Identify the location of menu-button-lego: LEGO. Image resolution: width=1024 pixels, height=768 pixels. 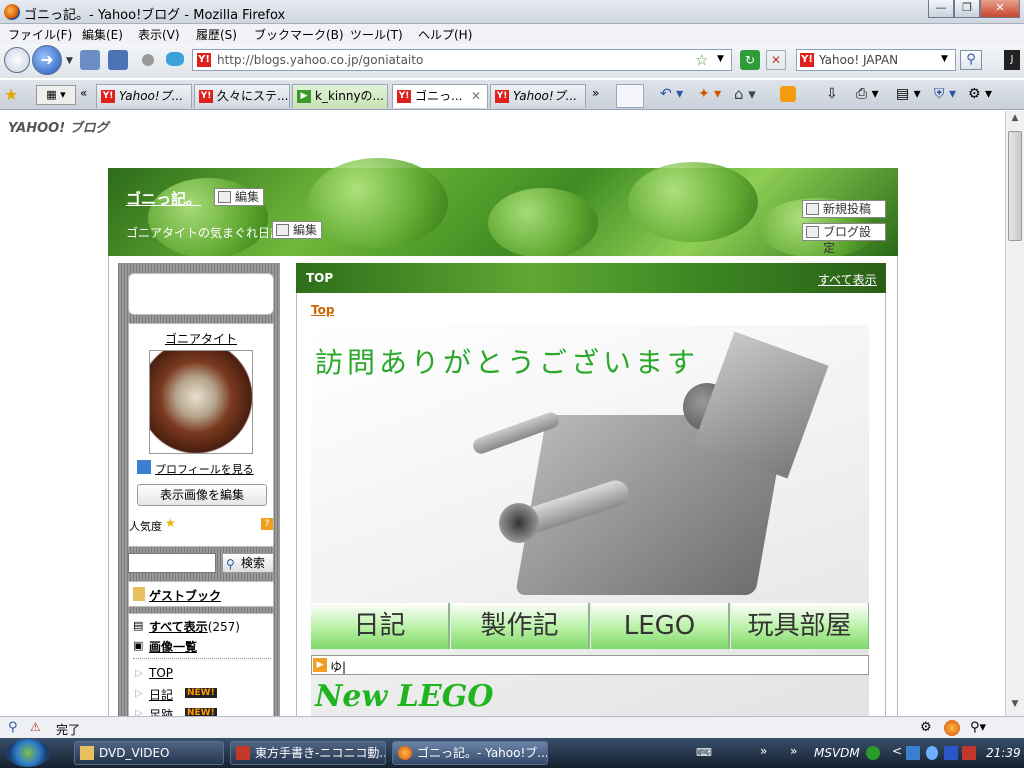
(660, 626).